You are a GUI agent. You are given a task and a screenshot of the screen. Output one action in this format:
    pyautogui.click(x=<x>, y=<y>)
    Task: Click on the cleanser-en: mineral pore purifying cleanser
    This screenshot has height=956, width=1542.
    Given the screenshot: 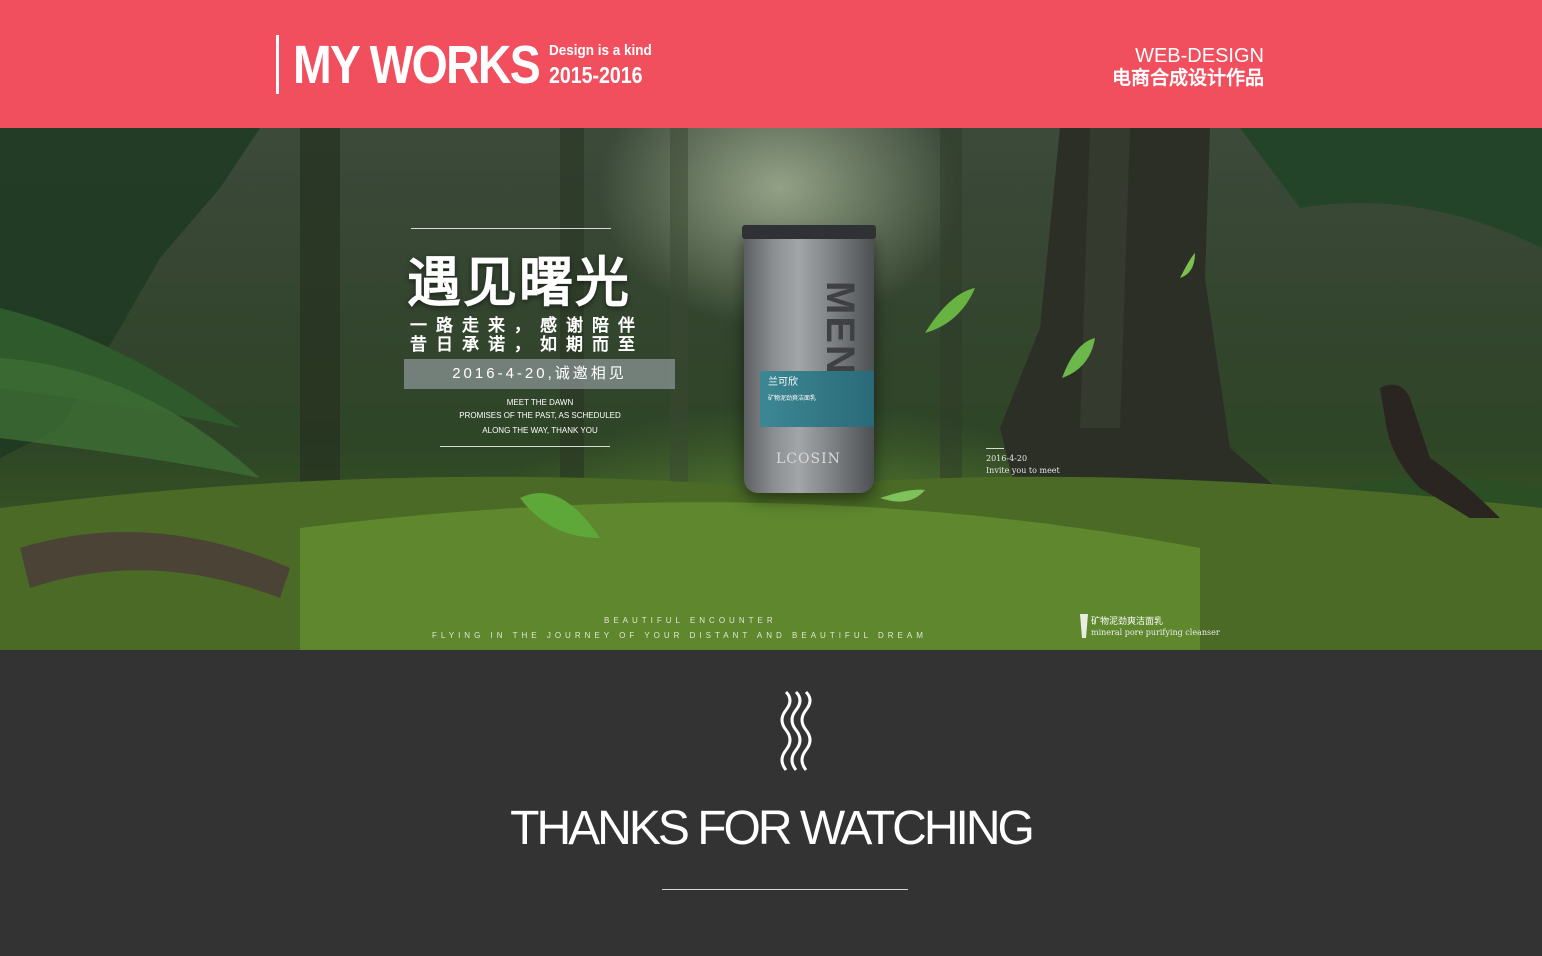 What is the action you would take?
    pyautogui.click(x=1155, y=632)
    